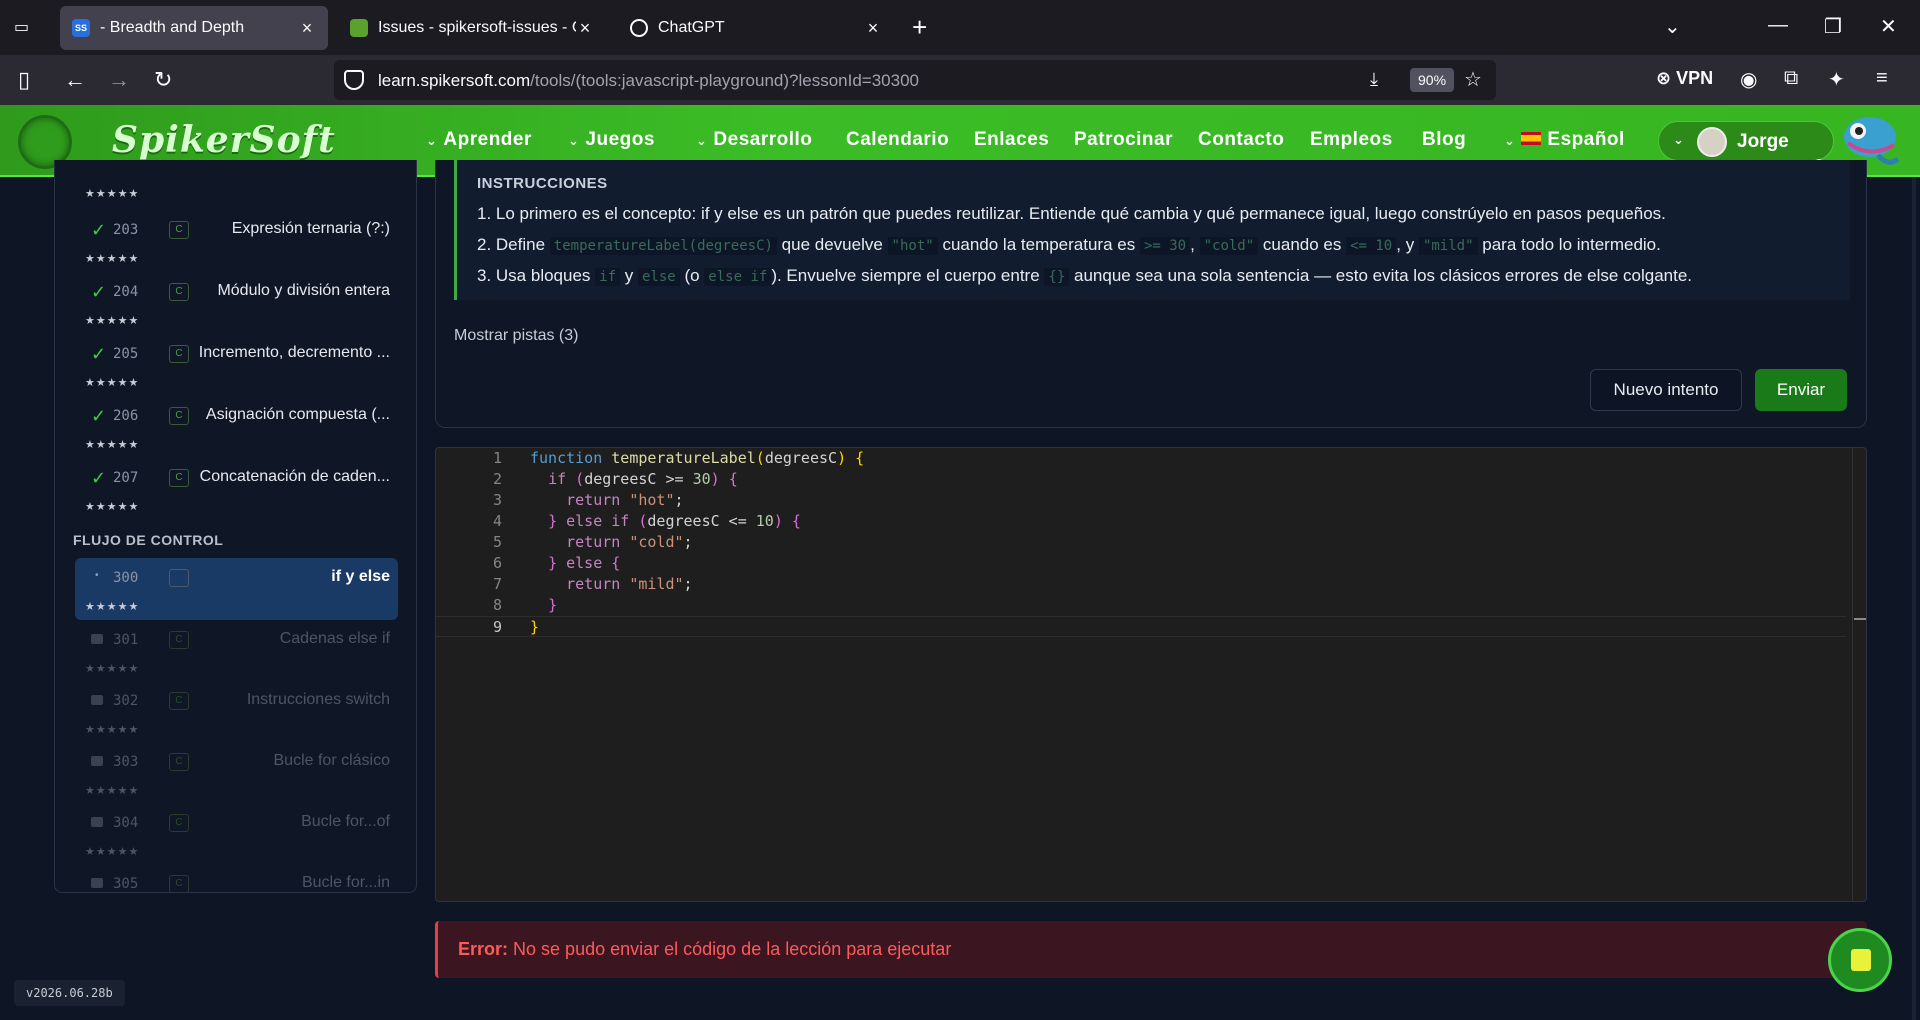 Image resolution: width=1920 pixels, height=1020 pixels. I want to click on nav-patrocinar: Patrocinar, so click(1123, 140).